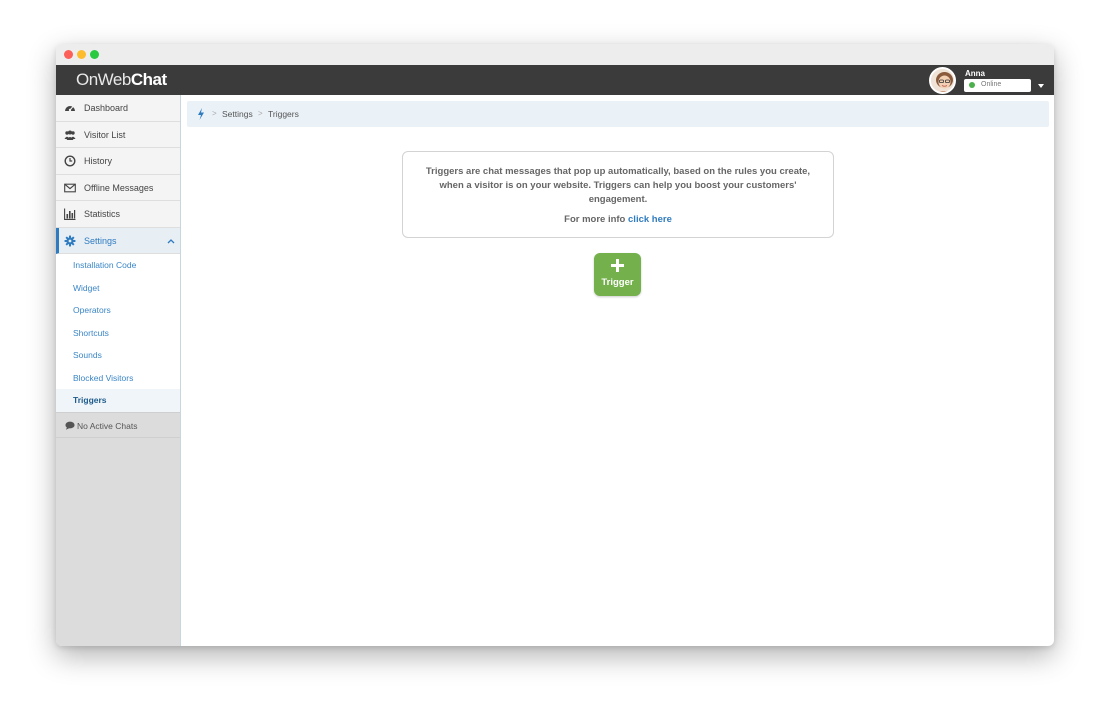 Image resolution: width=1110 pixels, height=713 pixels. Describe the element at coordinates (617, 274) in the screenshot. I see `add-trigger-button: Trigger` at that location.